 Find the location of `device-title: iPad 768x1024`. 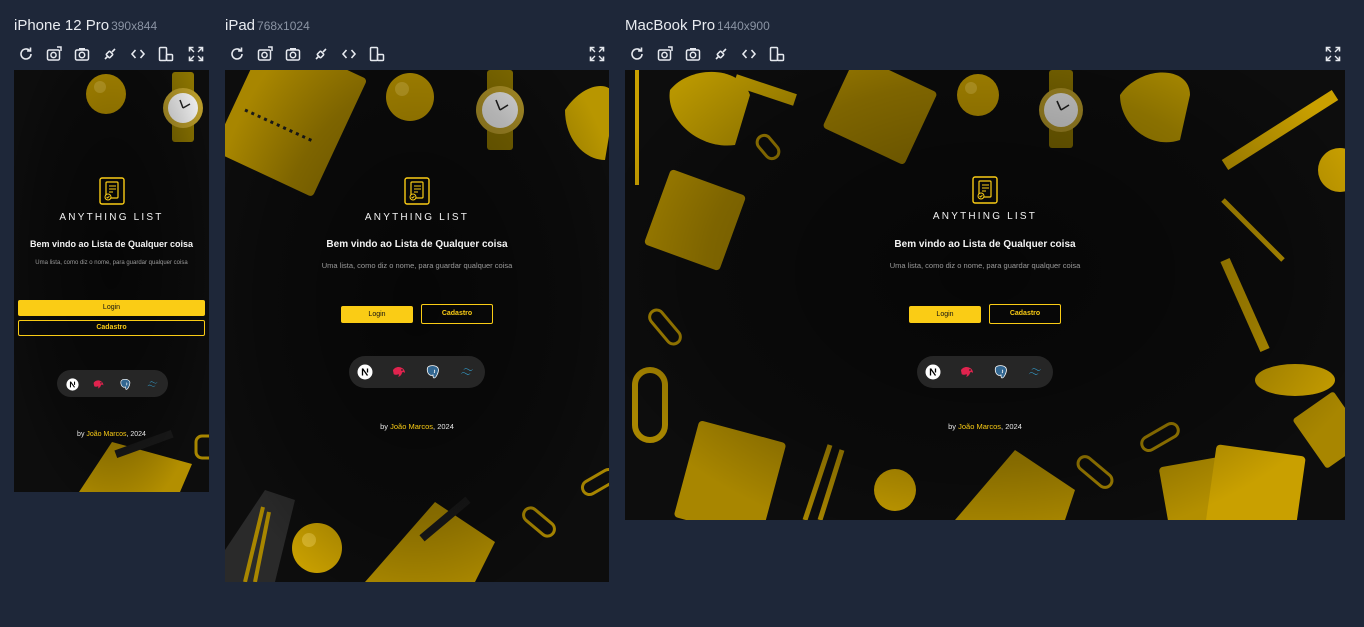

device-title: iPad 768x1024 is located at coordinates (267, 26).